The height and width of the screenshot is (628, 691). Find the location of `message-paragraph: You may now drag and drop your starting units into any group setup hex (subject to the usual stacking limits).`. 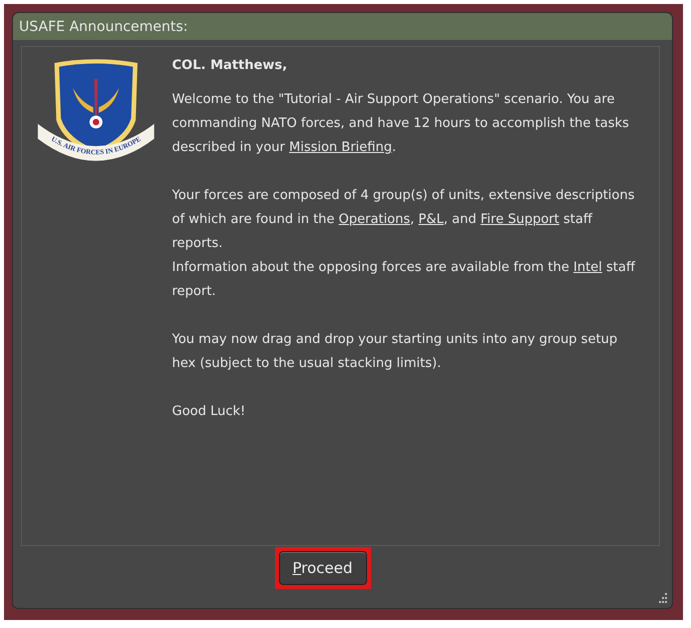

message-paragraph: You may now drag and drop your starting units into any group setup hex (subject to the usual stacking limits). is located at coordinates (395, 352).